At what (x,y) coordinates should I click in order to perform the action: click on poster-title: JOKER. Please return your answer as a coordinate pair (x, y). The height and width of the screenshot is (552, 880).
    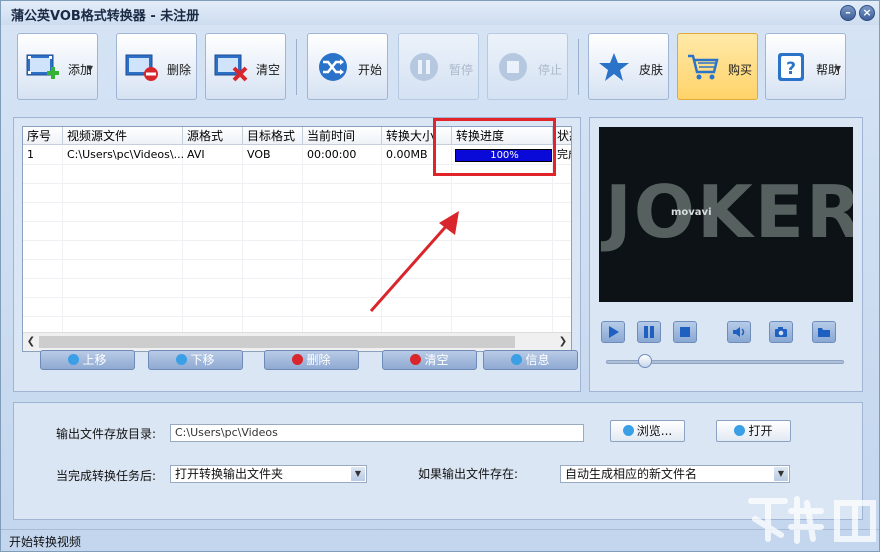
    Looking at the image, I should click on (729, 212).